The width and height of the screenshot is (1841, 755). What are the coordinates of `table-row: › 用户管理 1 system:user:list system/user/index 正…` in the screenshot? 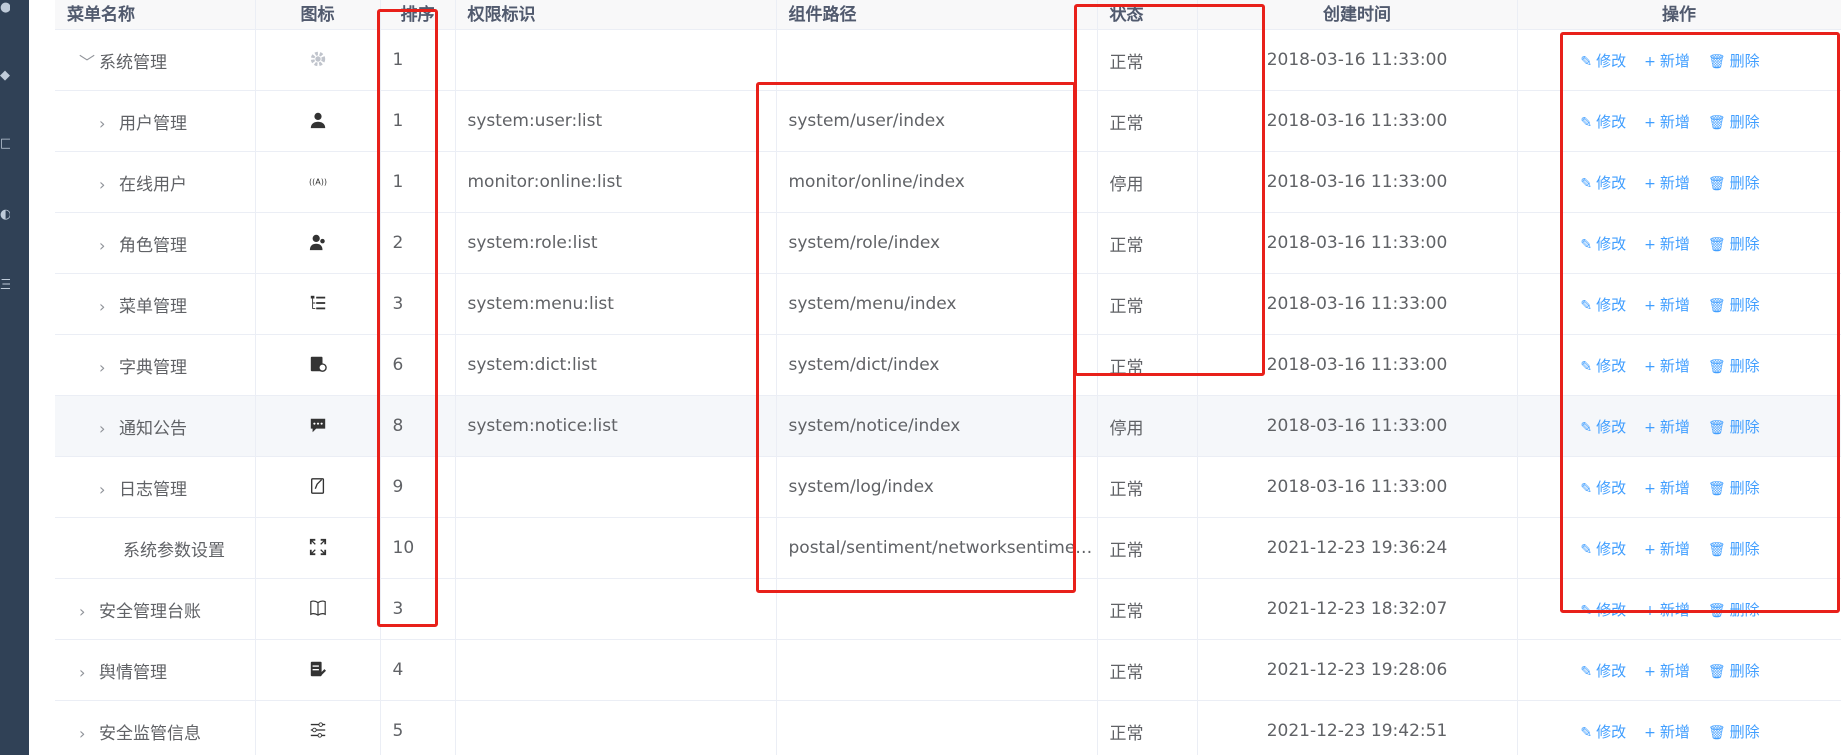 It's located at (948, 121).